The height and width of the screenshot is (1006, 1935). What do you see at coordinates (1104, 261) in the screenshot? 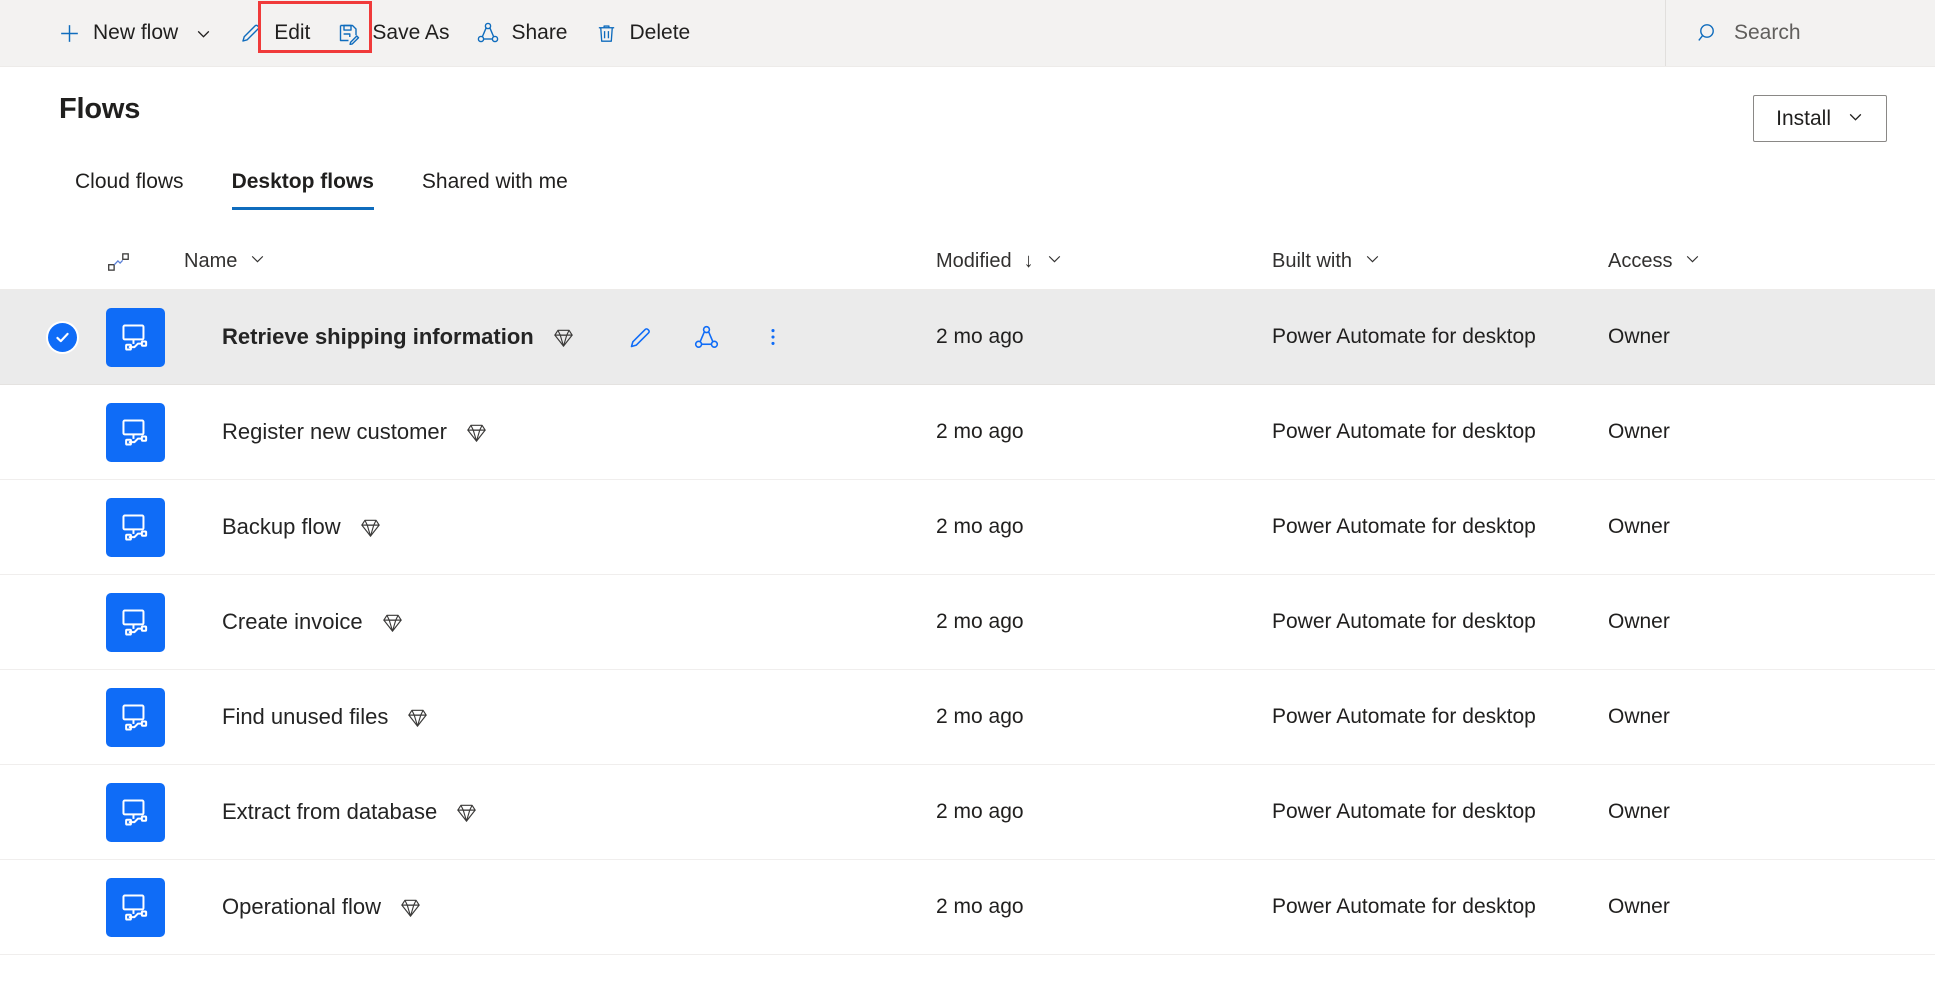
I see `column-header-modified: Modified ↓` at bounding box center [1104, 261].